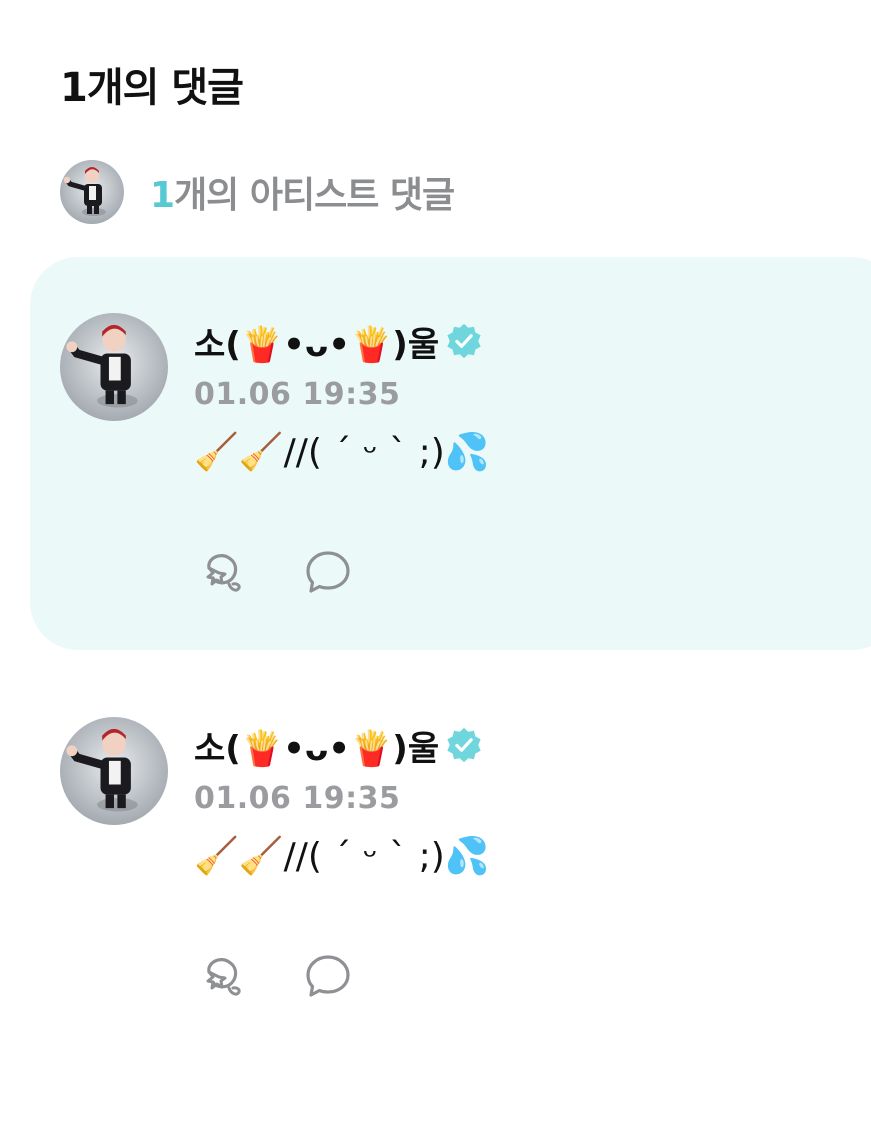 The height and width of the screenshot is (1138, 871). Describe the element at coordinates (92, 192) in the screenshot. I see `artist-avatar` at that location.